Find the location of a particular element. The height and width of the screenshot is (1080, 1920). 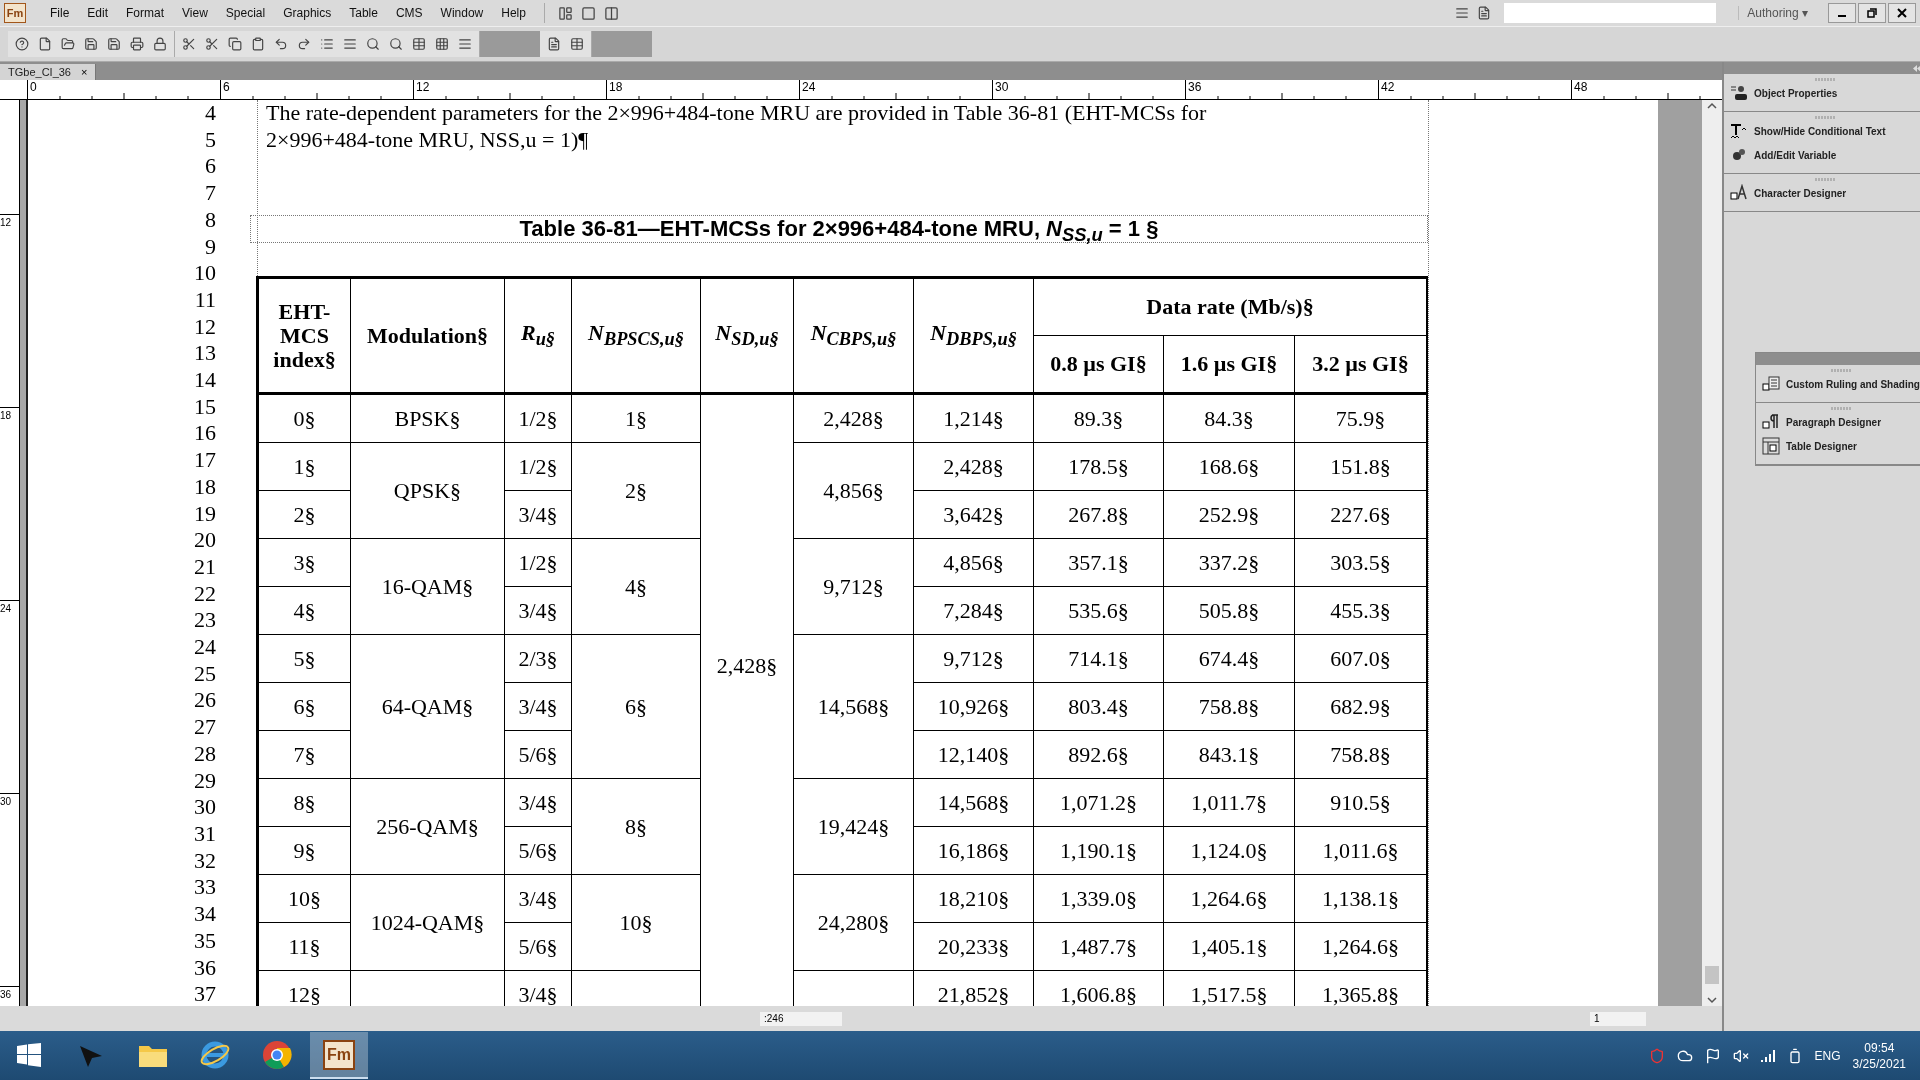

panel-item: Add/Edit Variable is located at coordinates (1822, 155).